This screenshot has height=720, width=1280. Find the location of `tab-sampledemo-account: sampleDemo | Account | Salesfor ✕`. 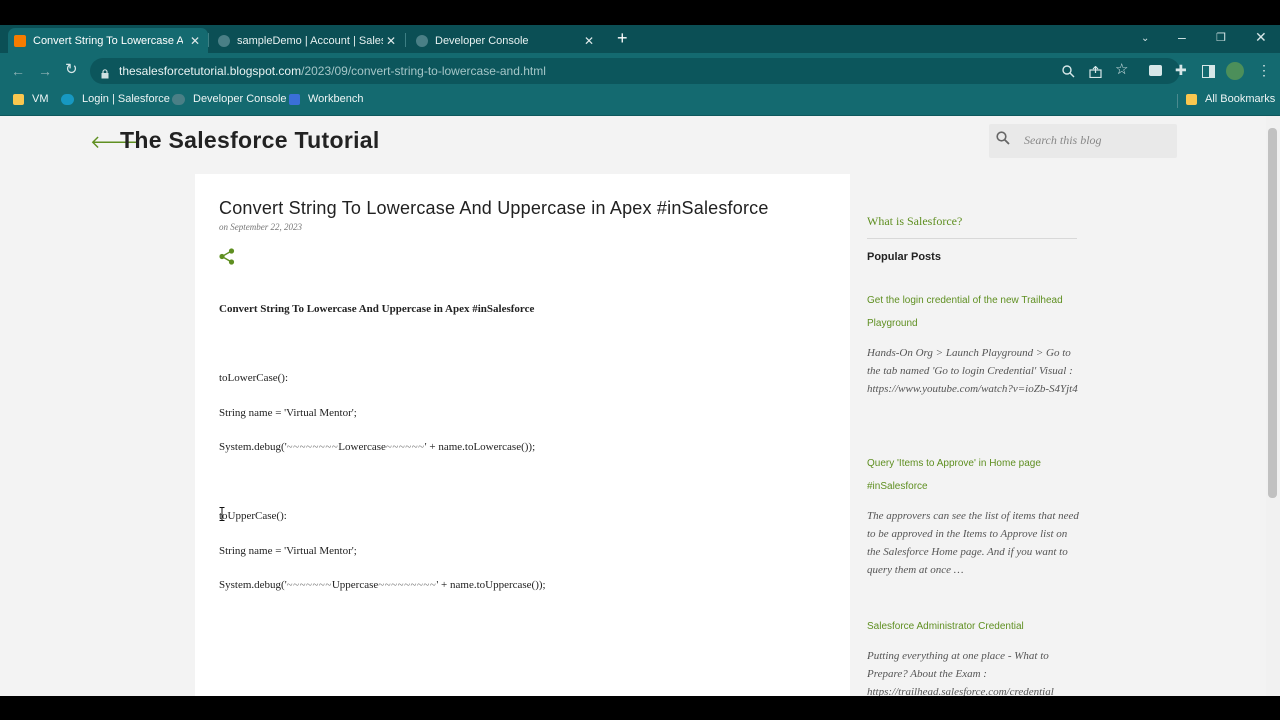

tab-sampledemo-account: sampleDemo | Account | Salesfor ✕ is located at coordinates (308, 40).